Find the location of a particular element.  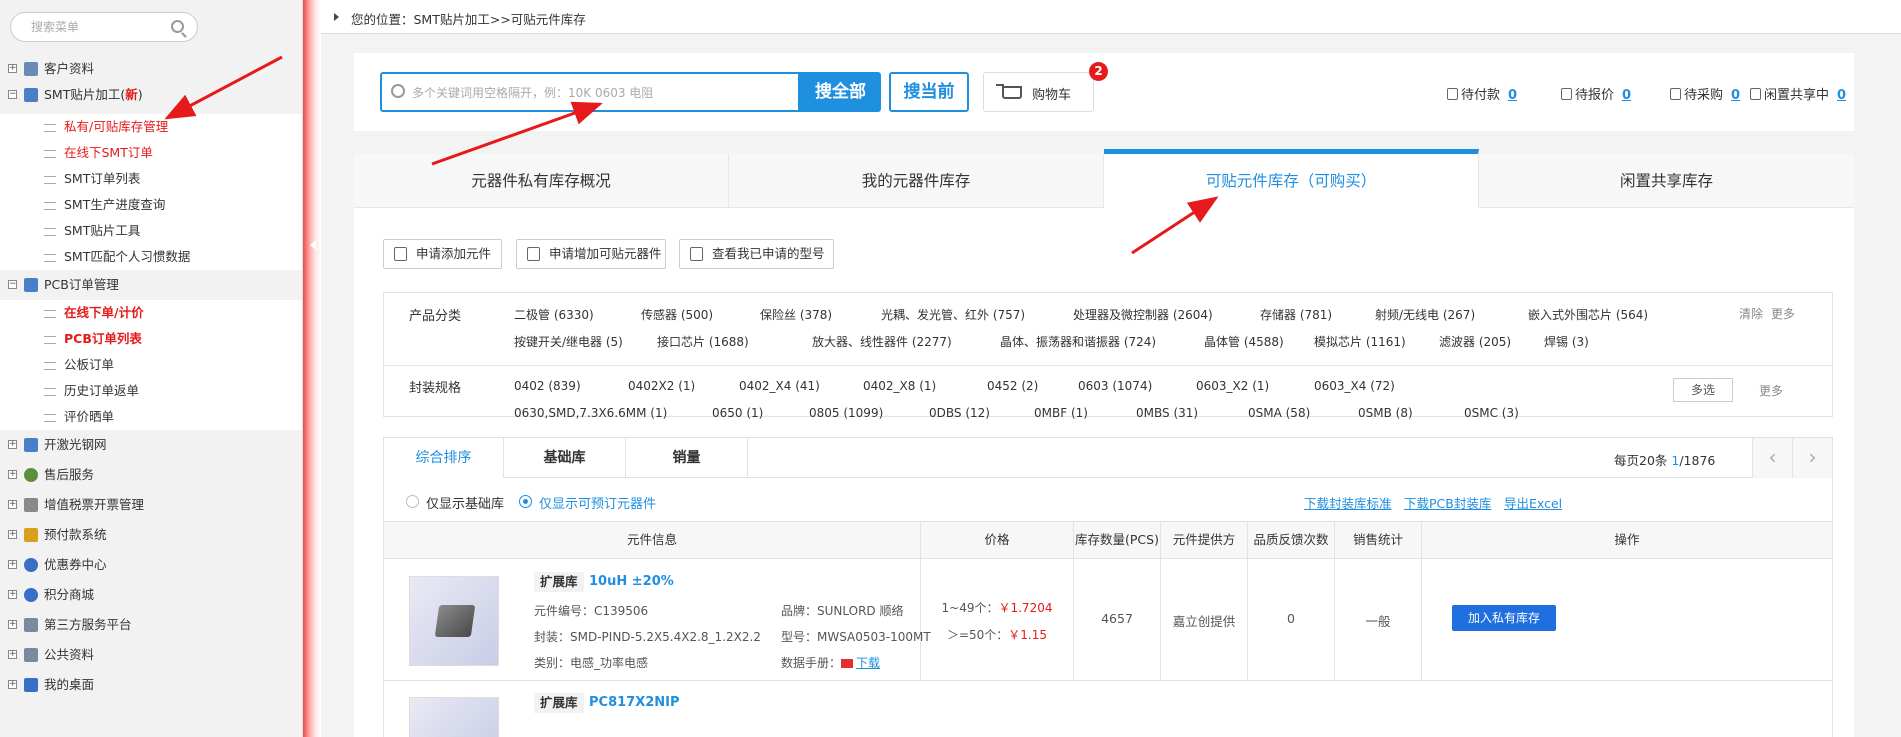

package-item: 0603_X2 (1) is located at coordinates (1232, 386).